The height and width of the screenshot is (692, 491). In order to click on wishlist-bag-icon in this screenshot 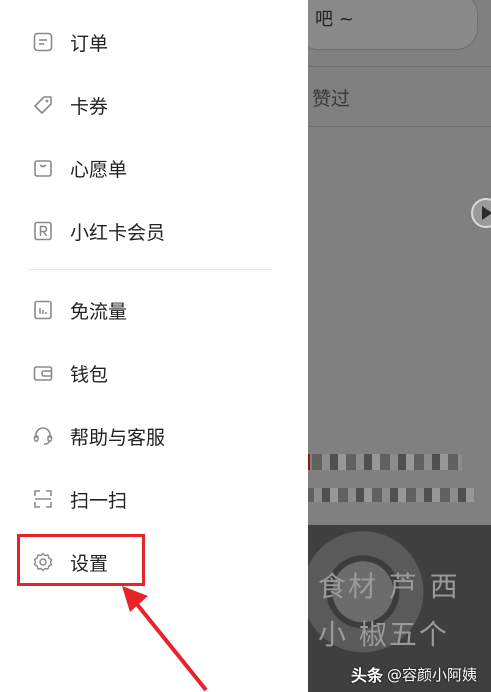, I will do `click(43, 168)`.